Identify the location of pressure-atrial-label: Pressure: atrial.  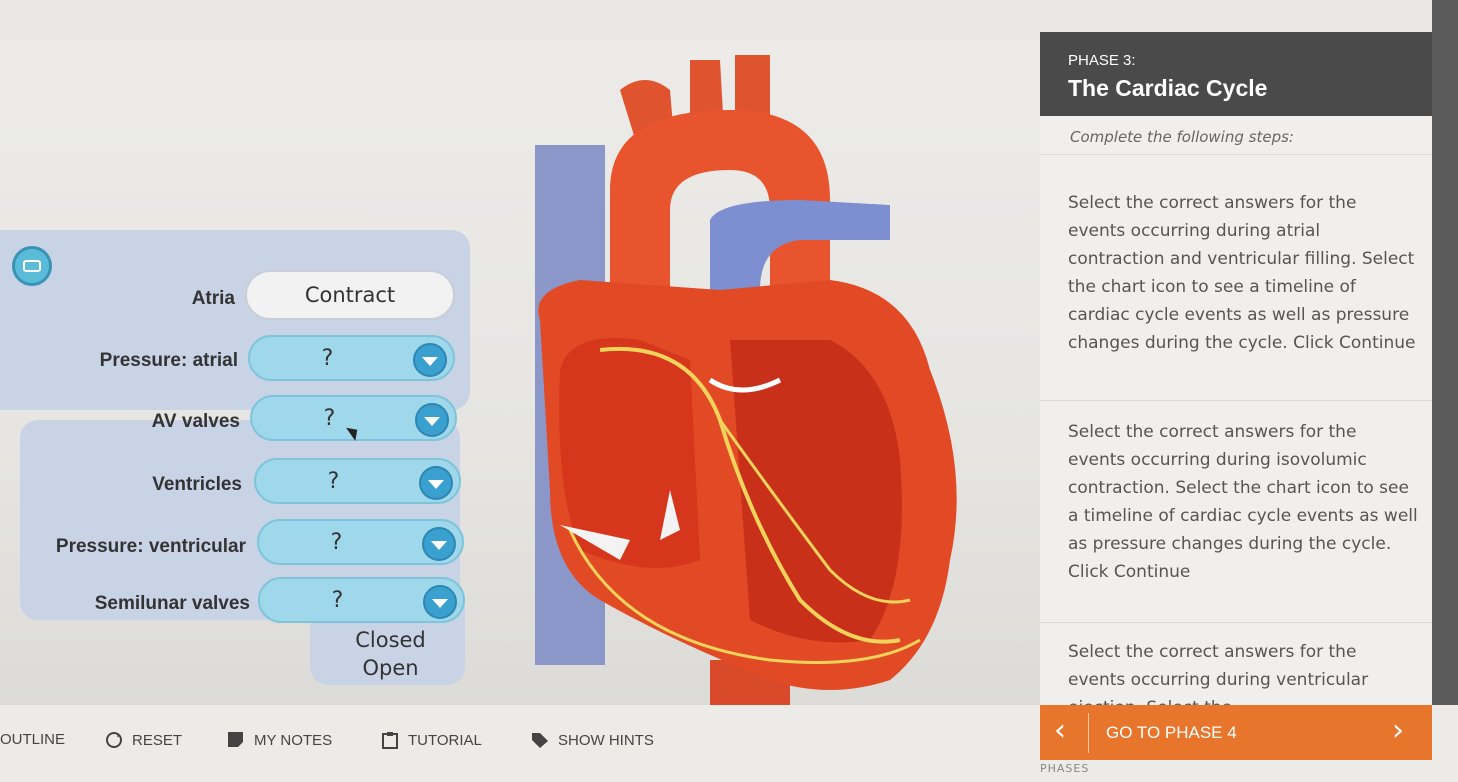
(168, 360).